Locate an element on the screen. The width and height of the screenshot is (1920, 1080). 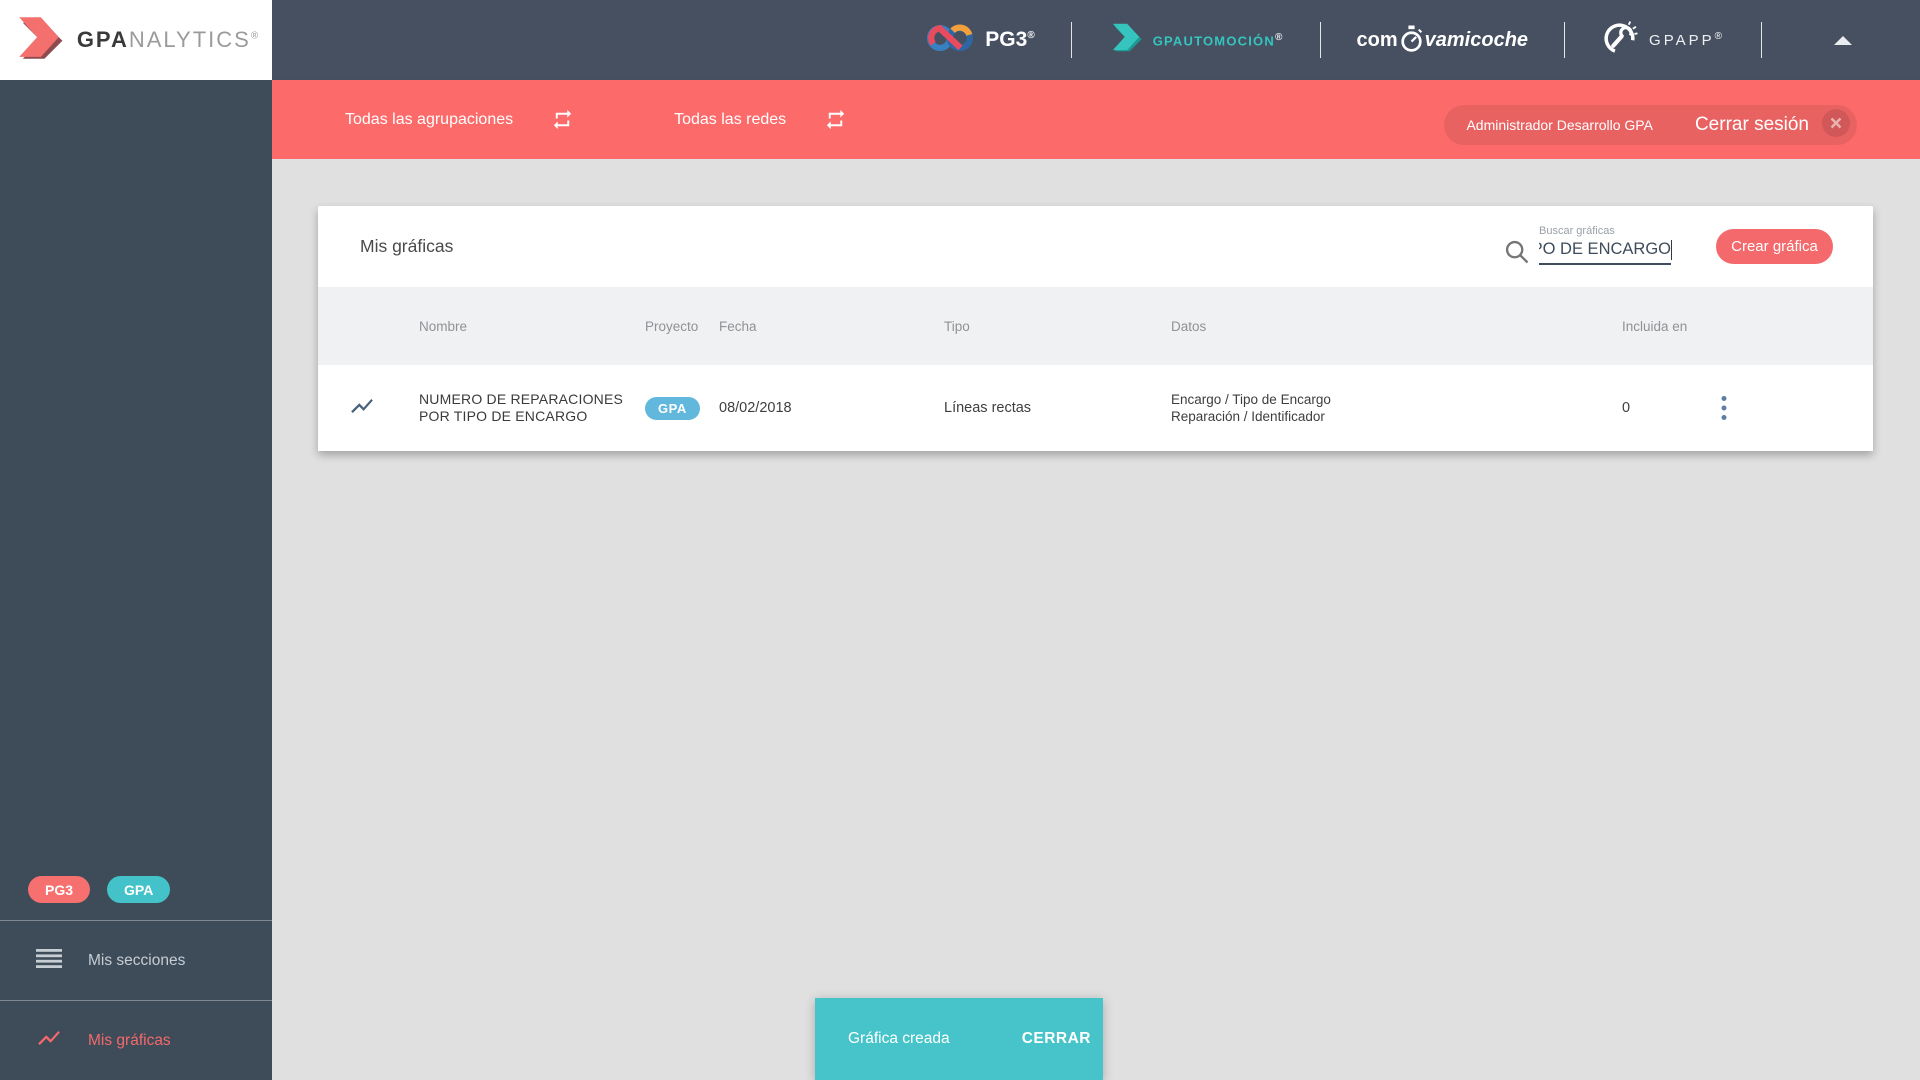
search-button is located at coordinates (1517, 252).